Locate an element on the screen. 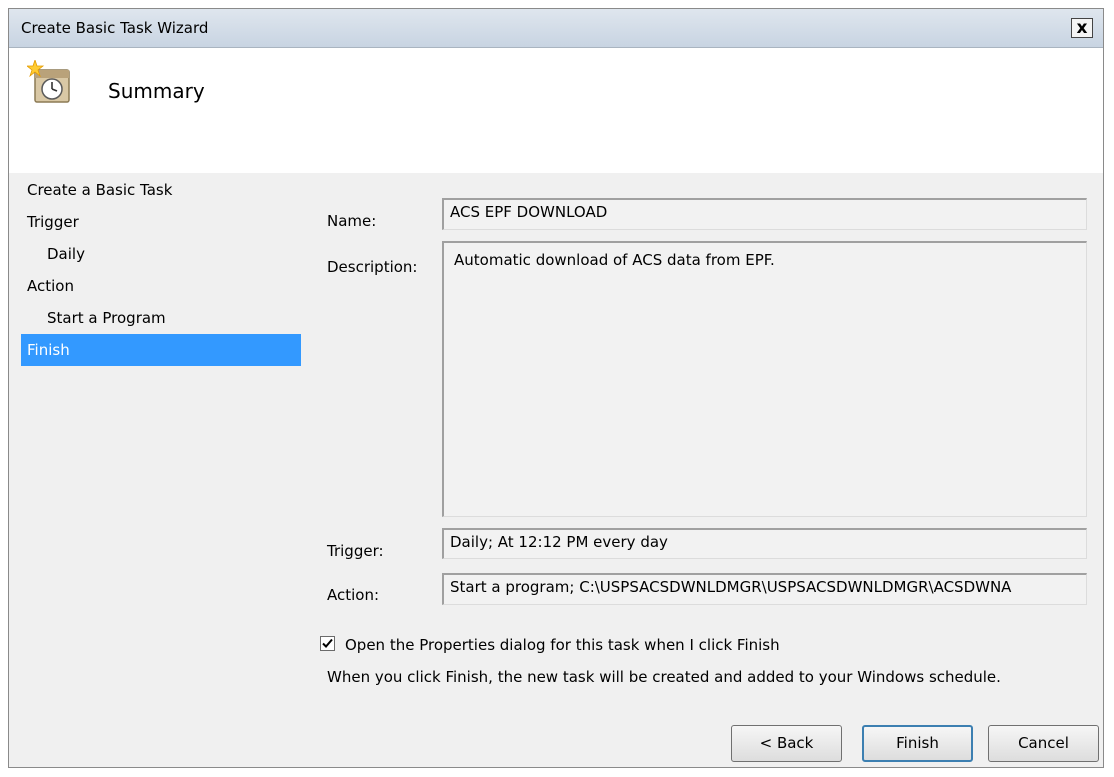 The image size is (1114, 777). description-label: Description: is located at coordinates (372, 267).